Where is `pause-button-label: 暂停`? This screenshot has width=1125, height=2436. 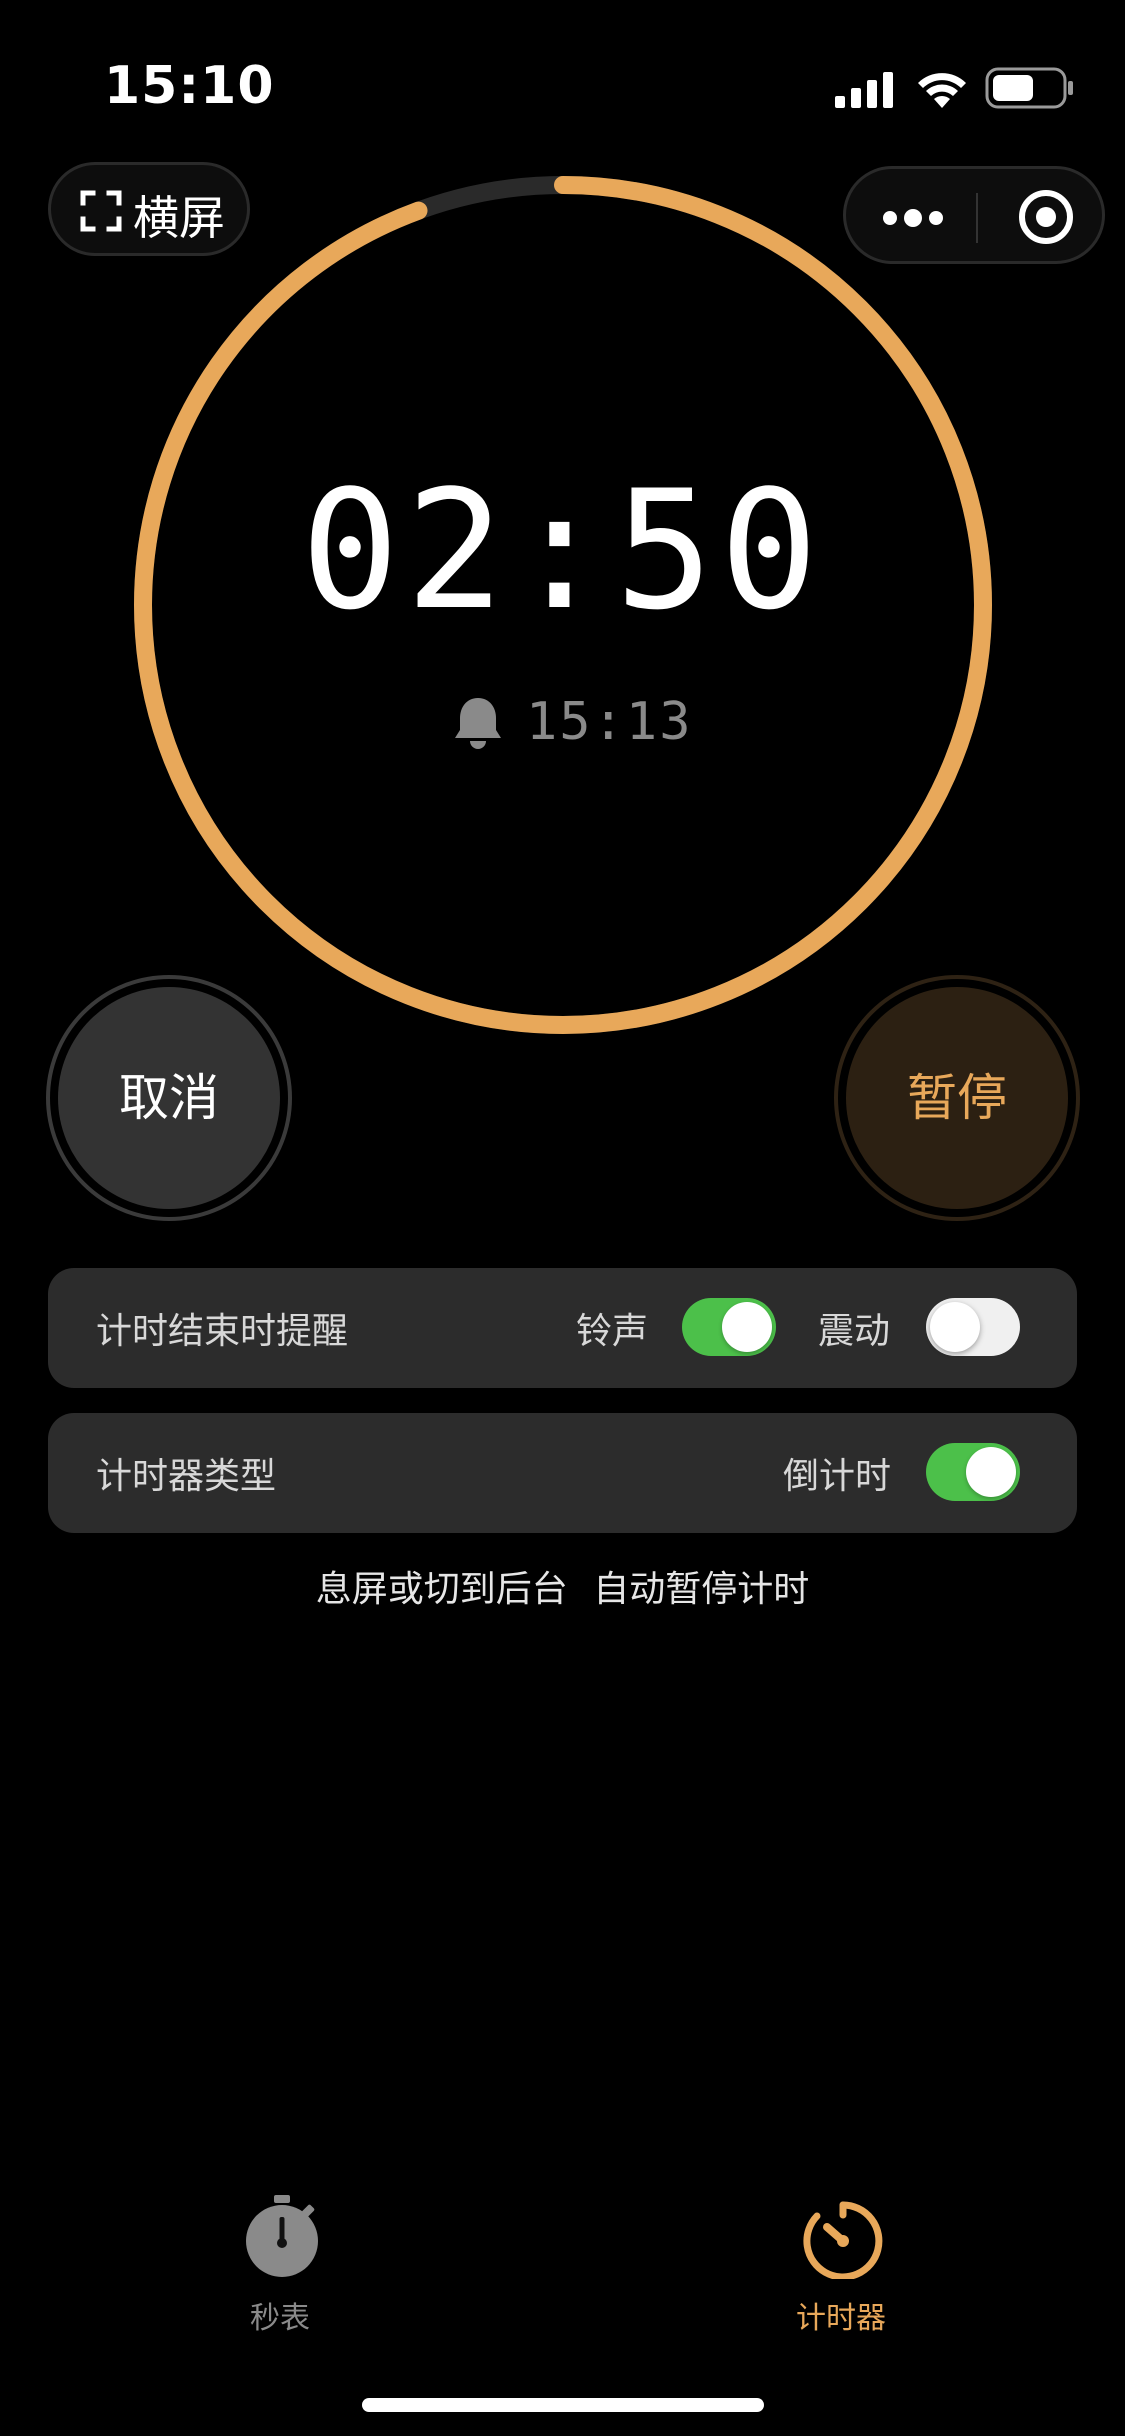 pause-button-label: 暂停 is located at coordinates (957, 1098).